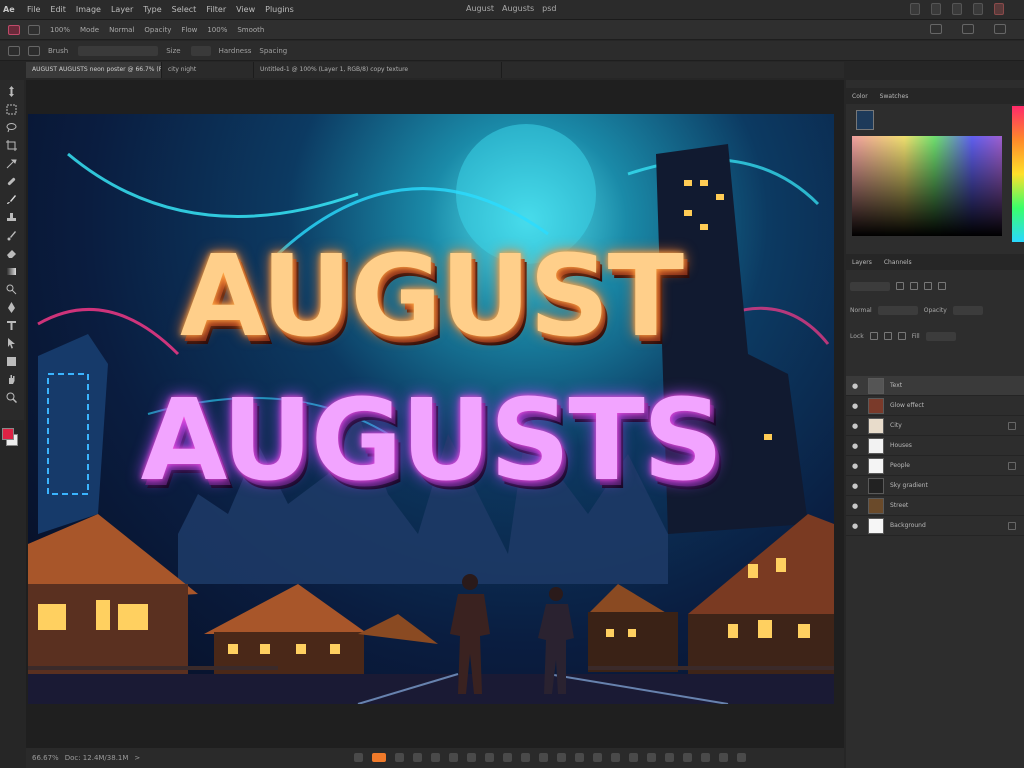 The image size is (1024, 768). What do you see at coordinates (935, 526) in the screenshot?
I see `layer-row: ● Background` at bounding box center [935, 526].